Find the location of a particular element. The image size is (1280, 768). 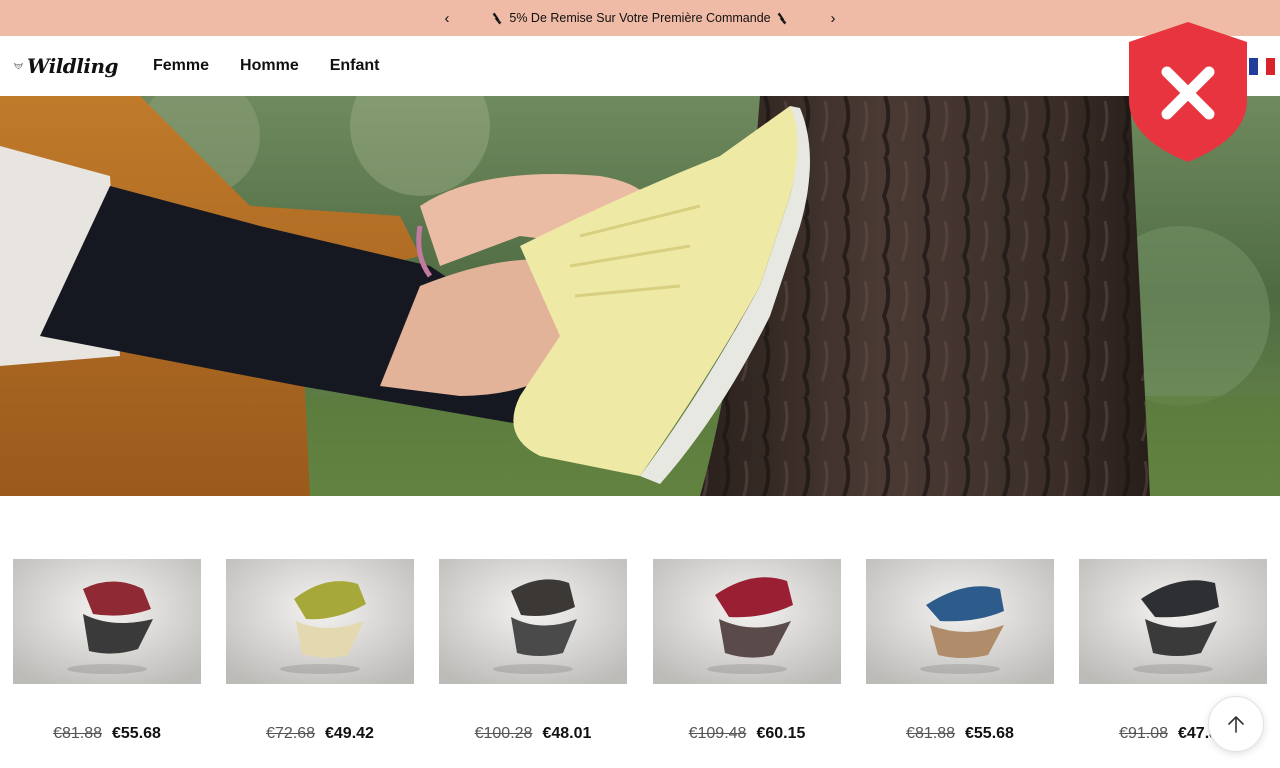

product-card: €100.28 €48.01 is located at coordinates (533, 659).